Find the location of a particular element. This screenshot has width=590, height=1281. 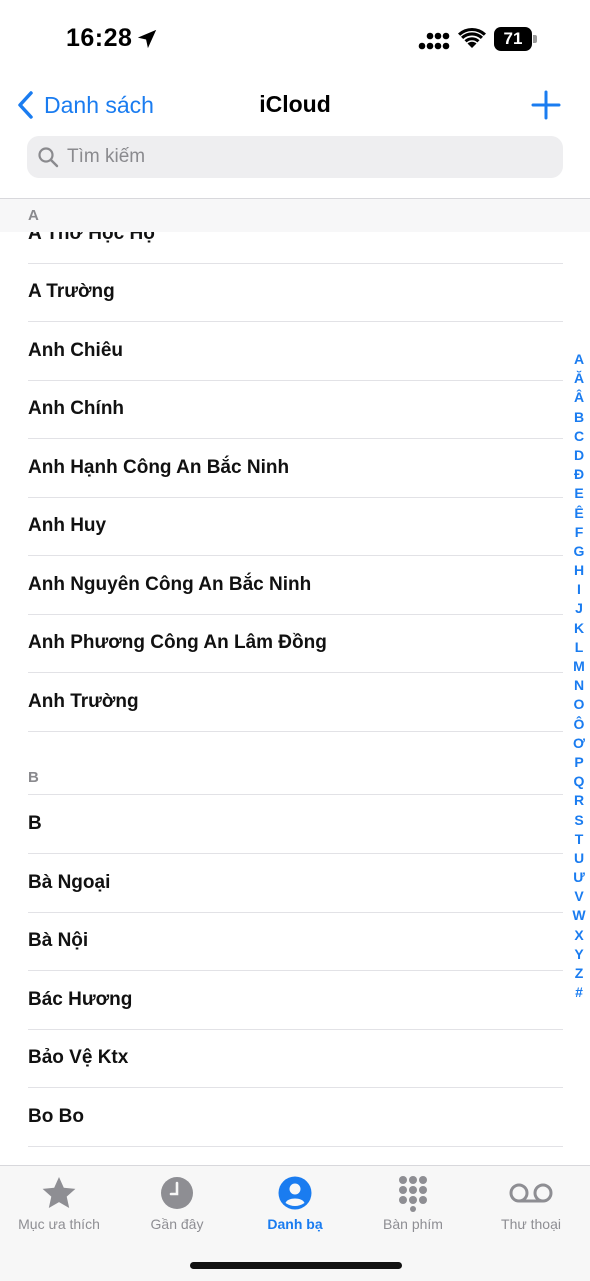

location-arrow-icon is located at coordinates (147, 39).